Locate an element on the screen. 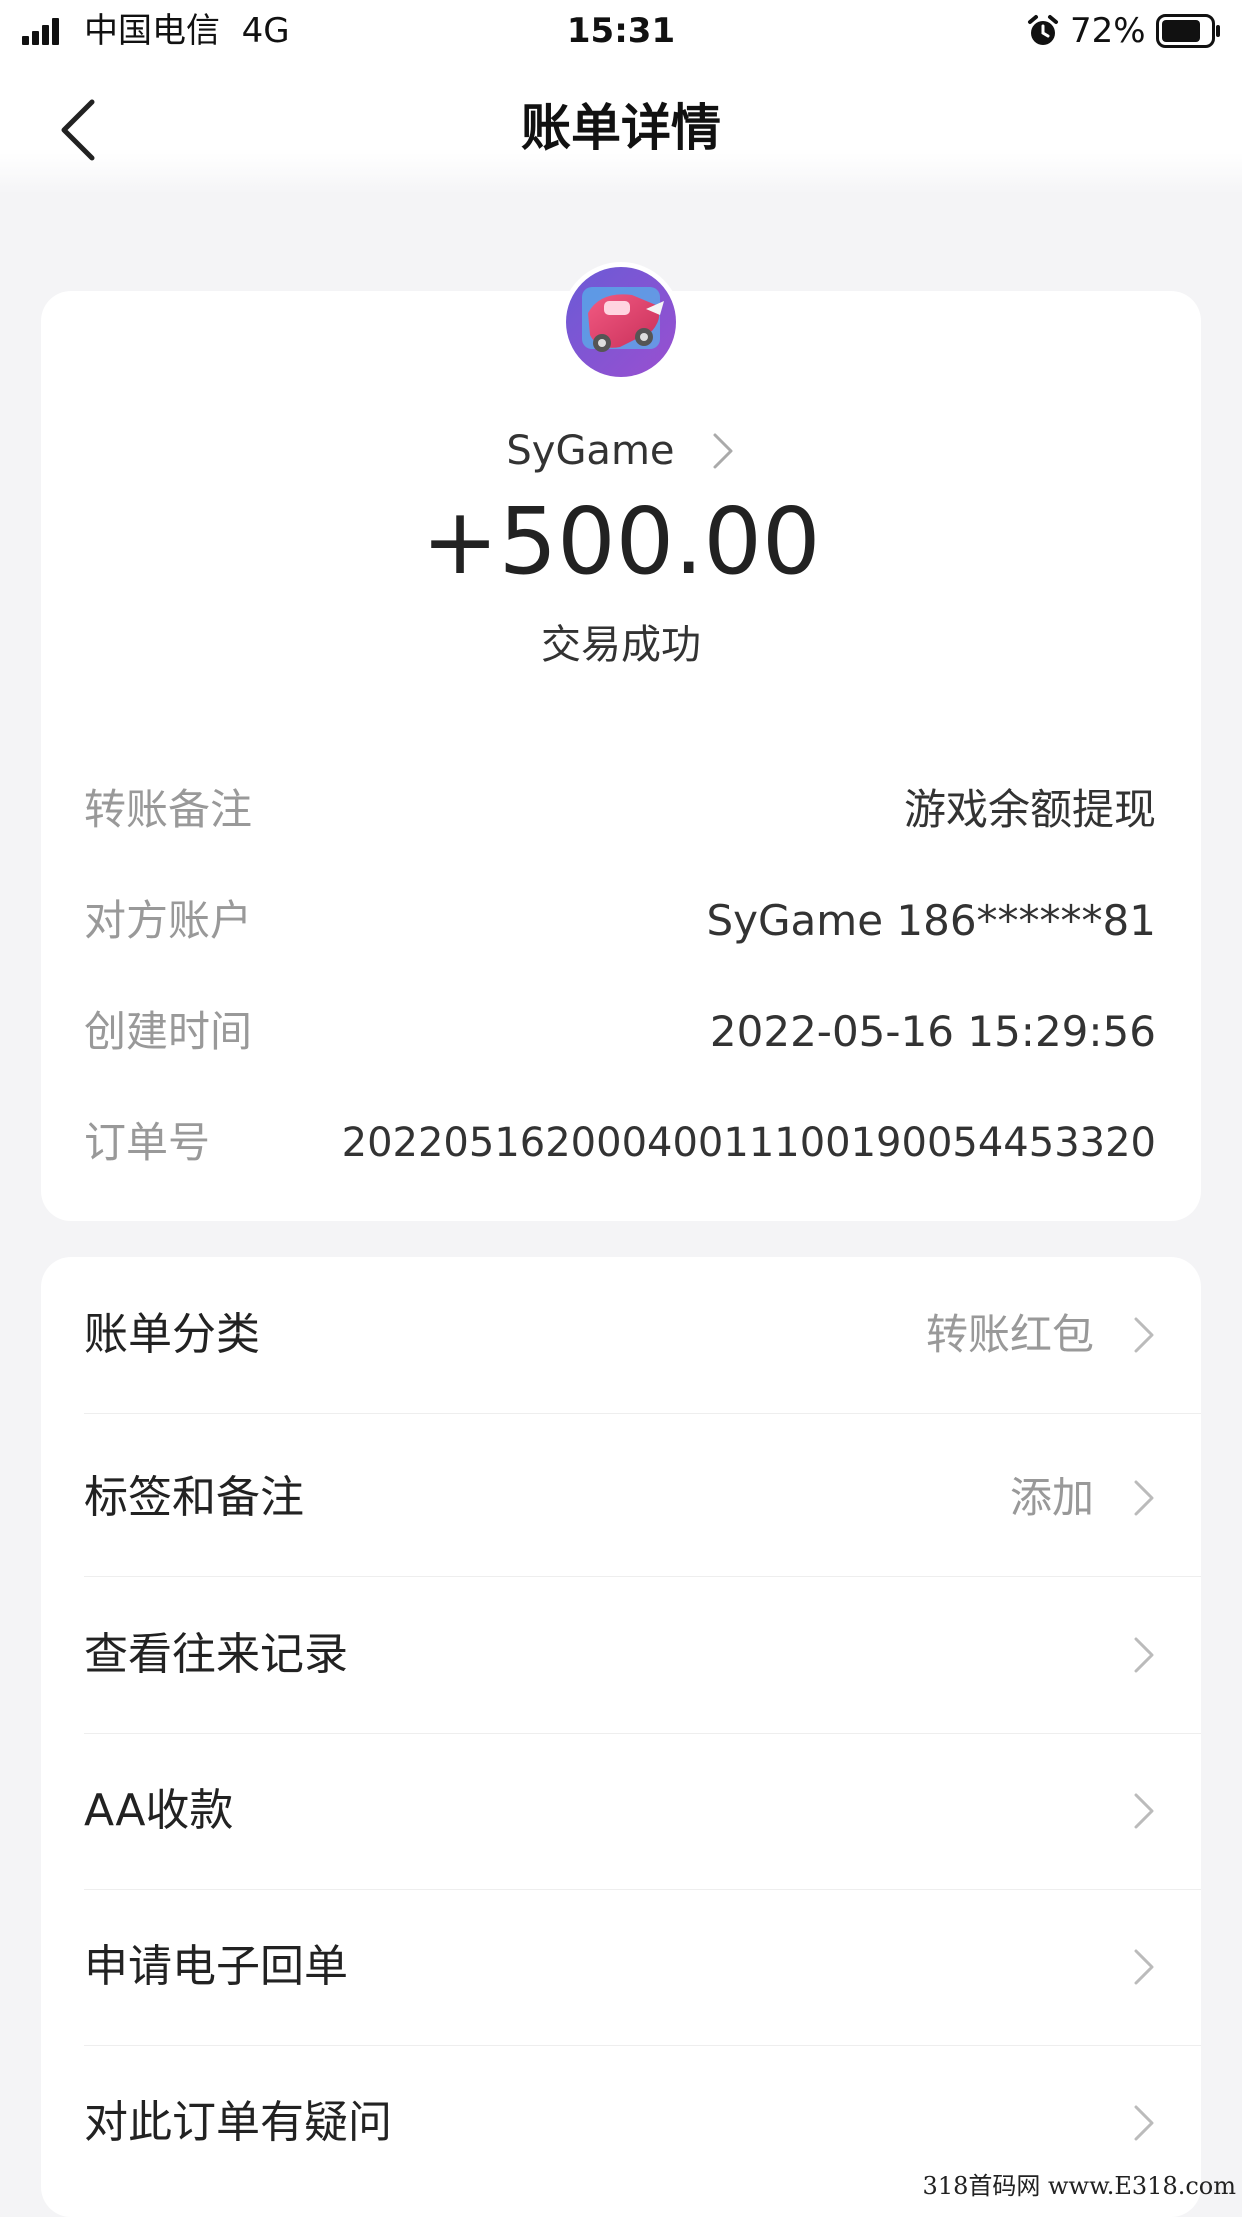 This screenshot has width=1242, height=2217. alarm-icon is located at coordinates (1043, 30).